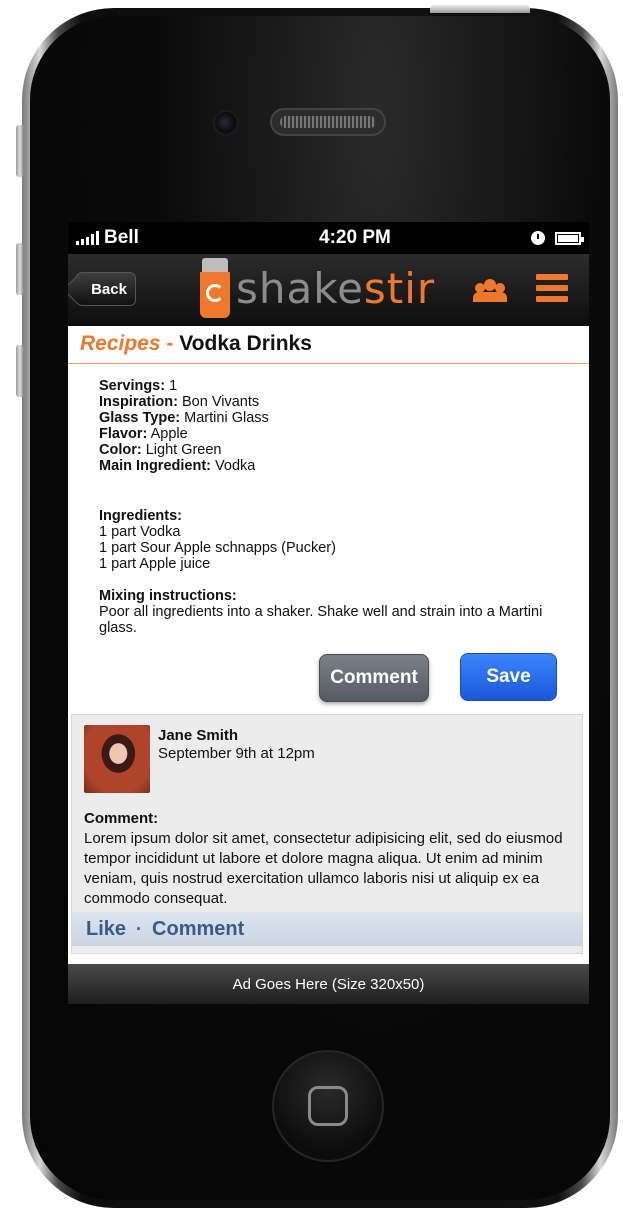  Describe the element at coordinates (569, 238) in the screenshot. I see `battery-icon` at that location.